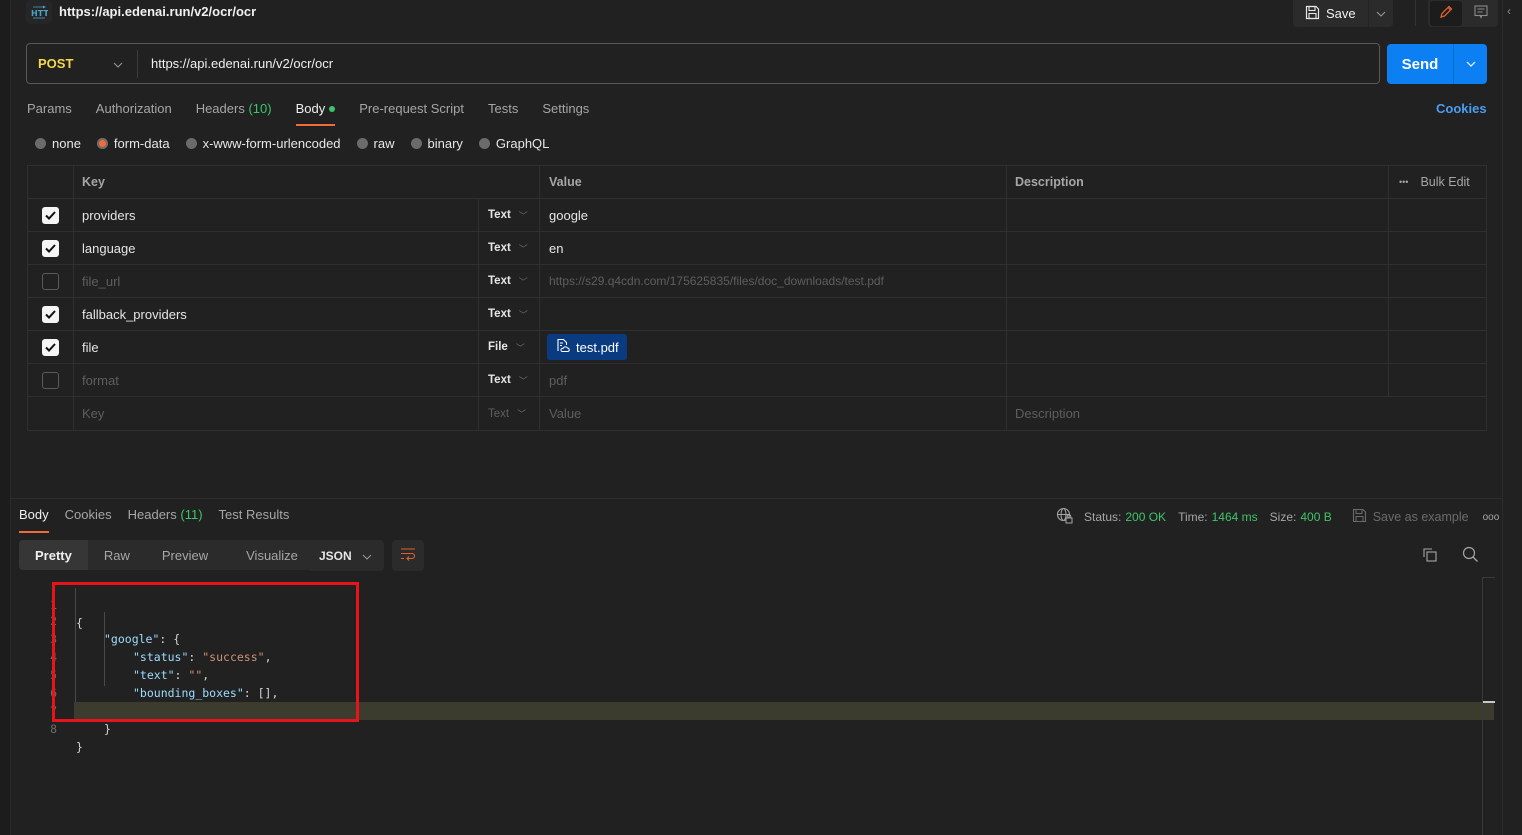 This screenshot has height=835, width=1522. What do you see at coordinates (1410, 517) in the screenshot?
I see `save-as-example-button: Save as example` at bounding box center [1410, 517].